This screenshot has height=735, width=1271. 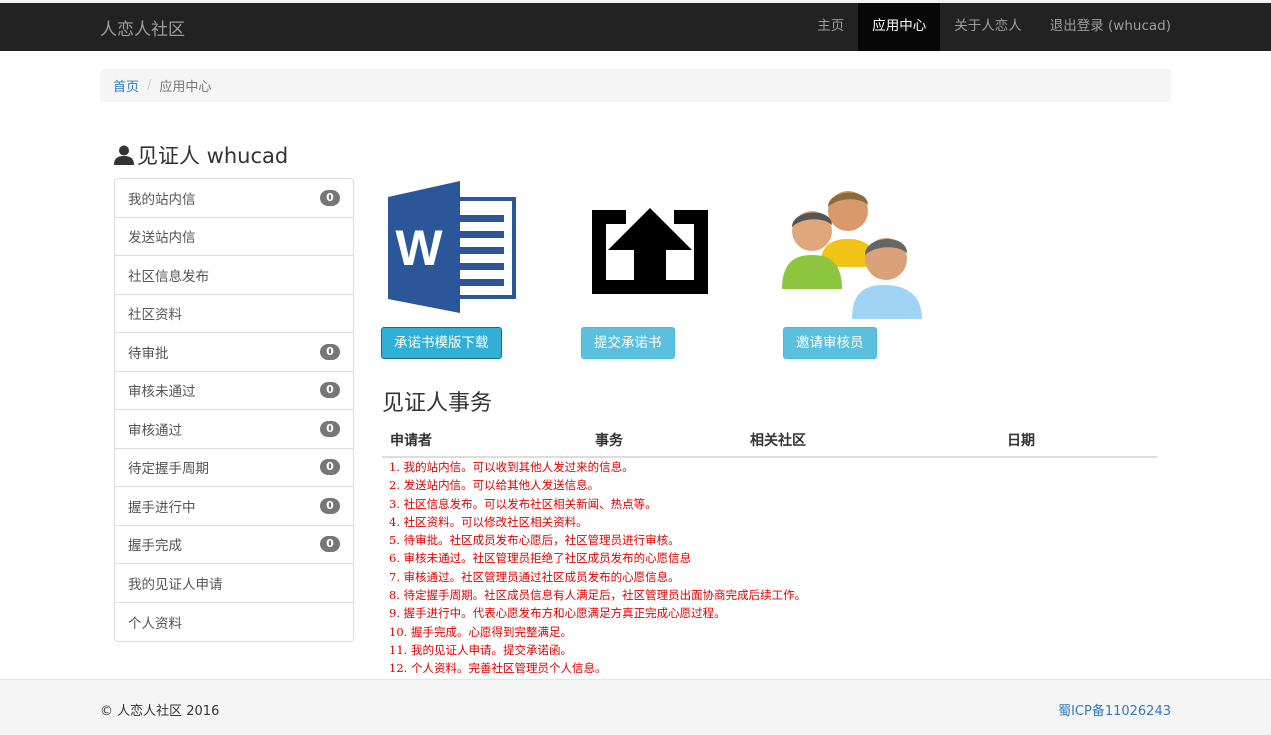 I want to click on note-item: 8. 待定握手周期。社区成员信息有人满足后，社区管理员出面协商完成后续工作。, so click(x=598, y=595).